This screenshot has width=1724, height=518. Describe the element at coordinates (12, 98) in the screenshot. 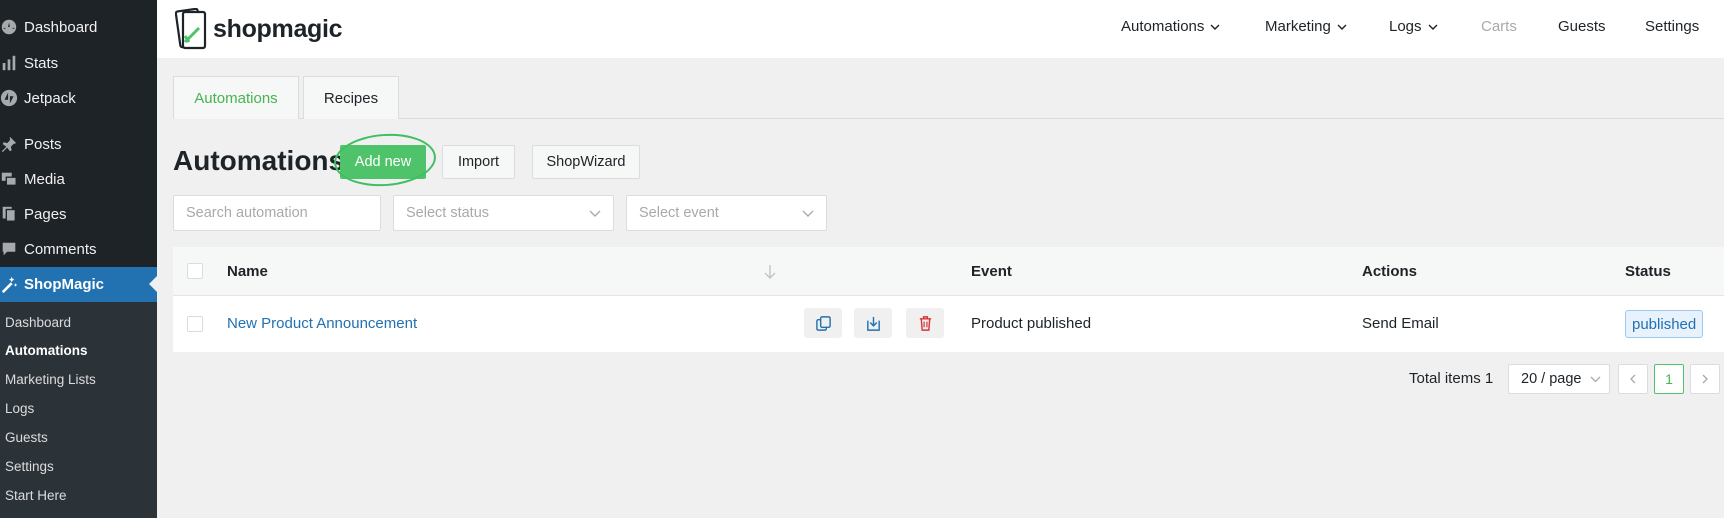

I see `jetpack-icon` at that location.